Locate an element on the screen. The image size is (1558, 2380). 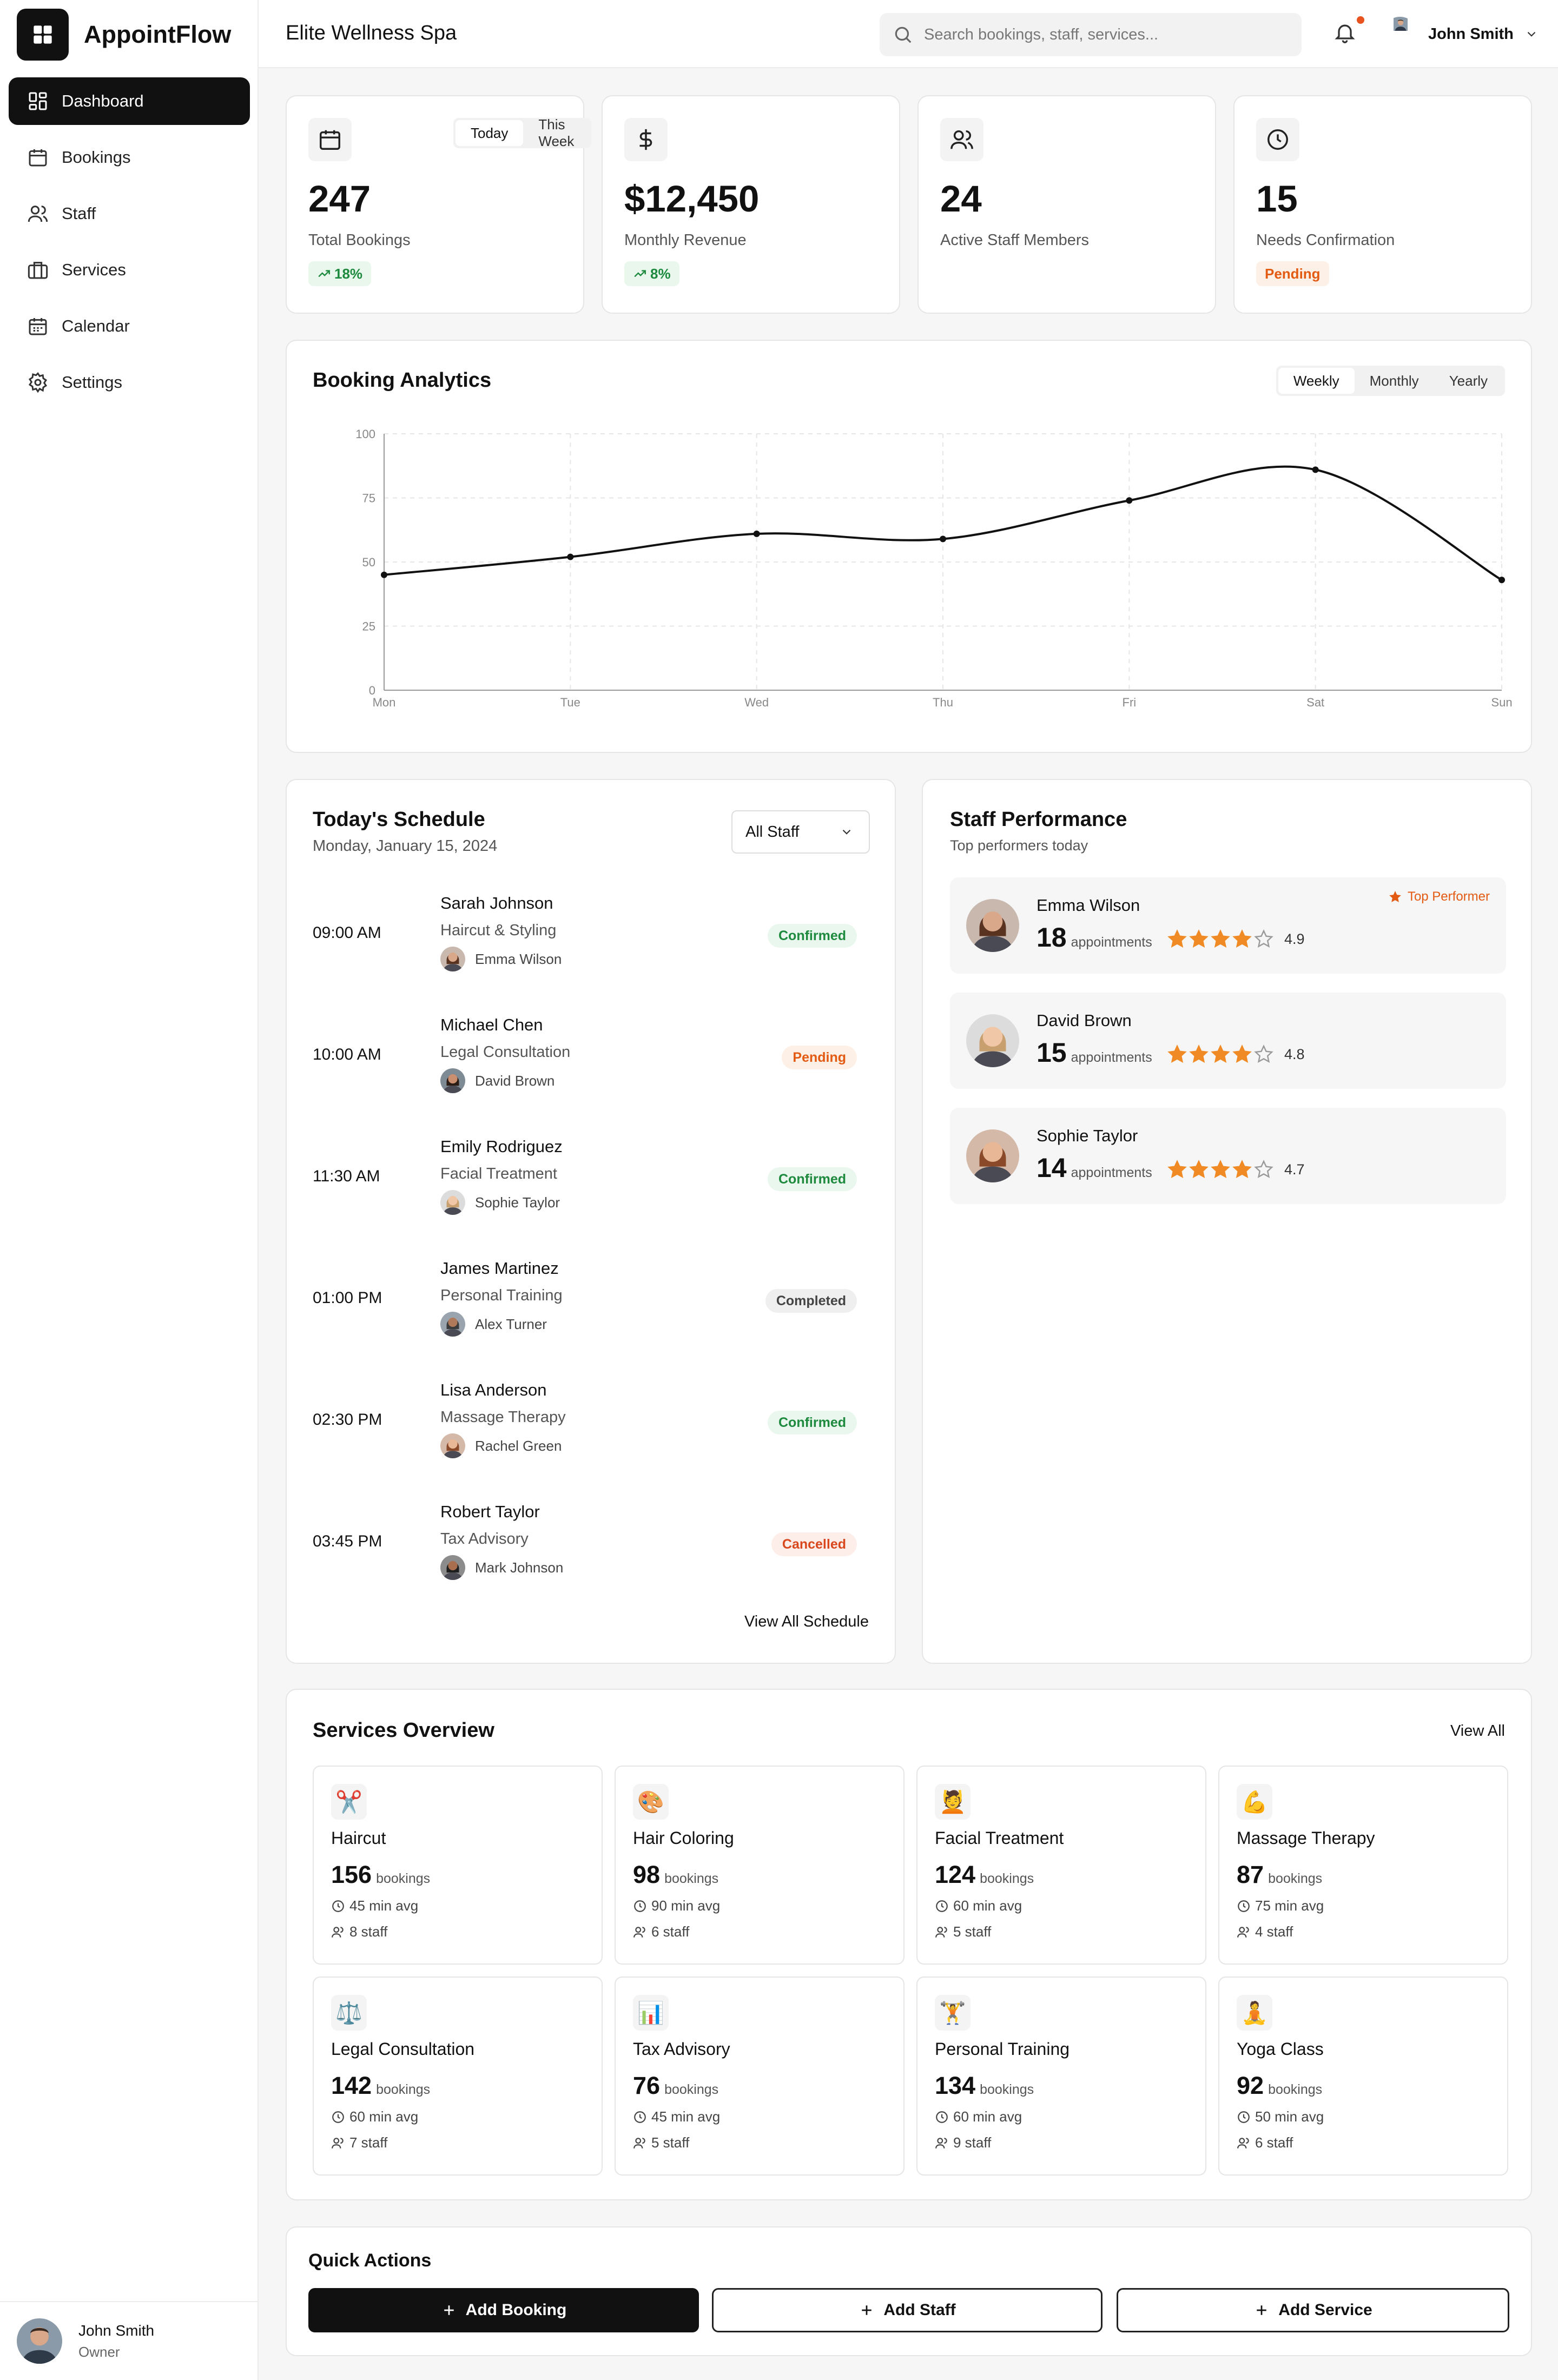
staff-filter-select: All Staff is located at coordinates (800, 832).